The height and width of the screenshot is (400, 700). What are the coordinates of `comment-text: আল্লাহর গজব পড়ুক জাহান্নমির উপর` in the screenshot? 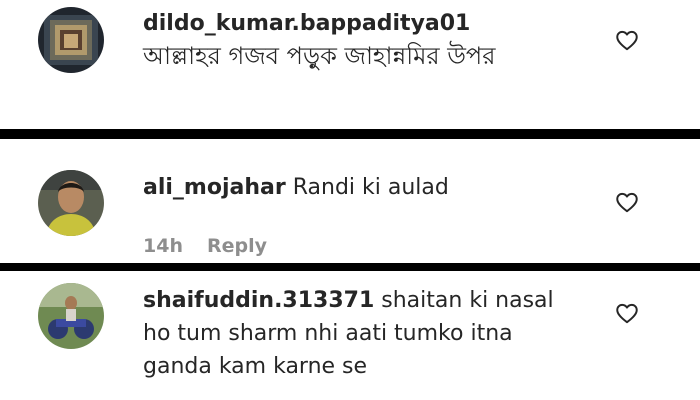 It's located at (319, 56).